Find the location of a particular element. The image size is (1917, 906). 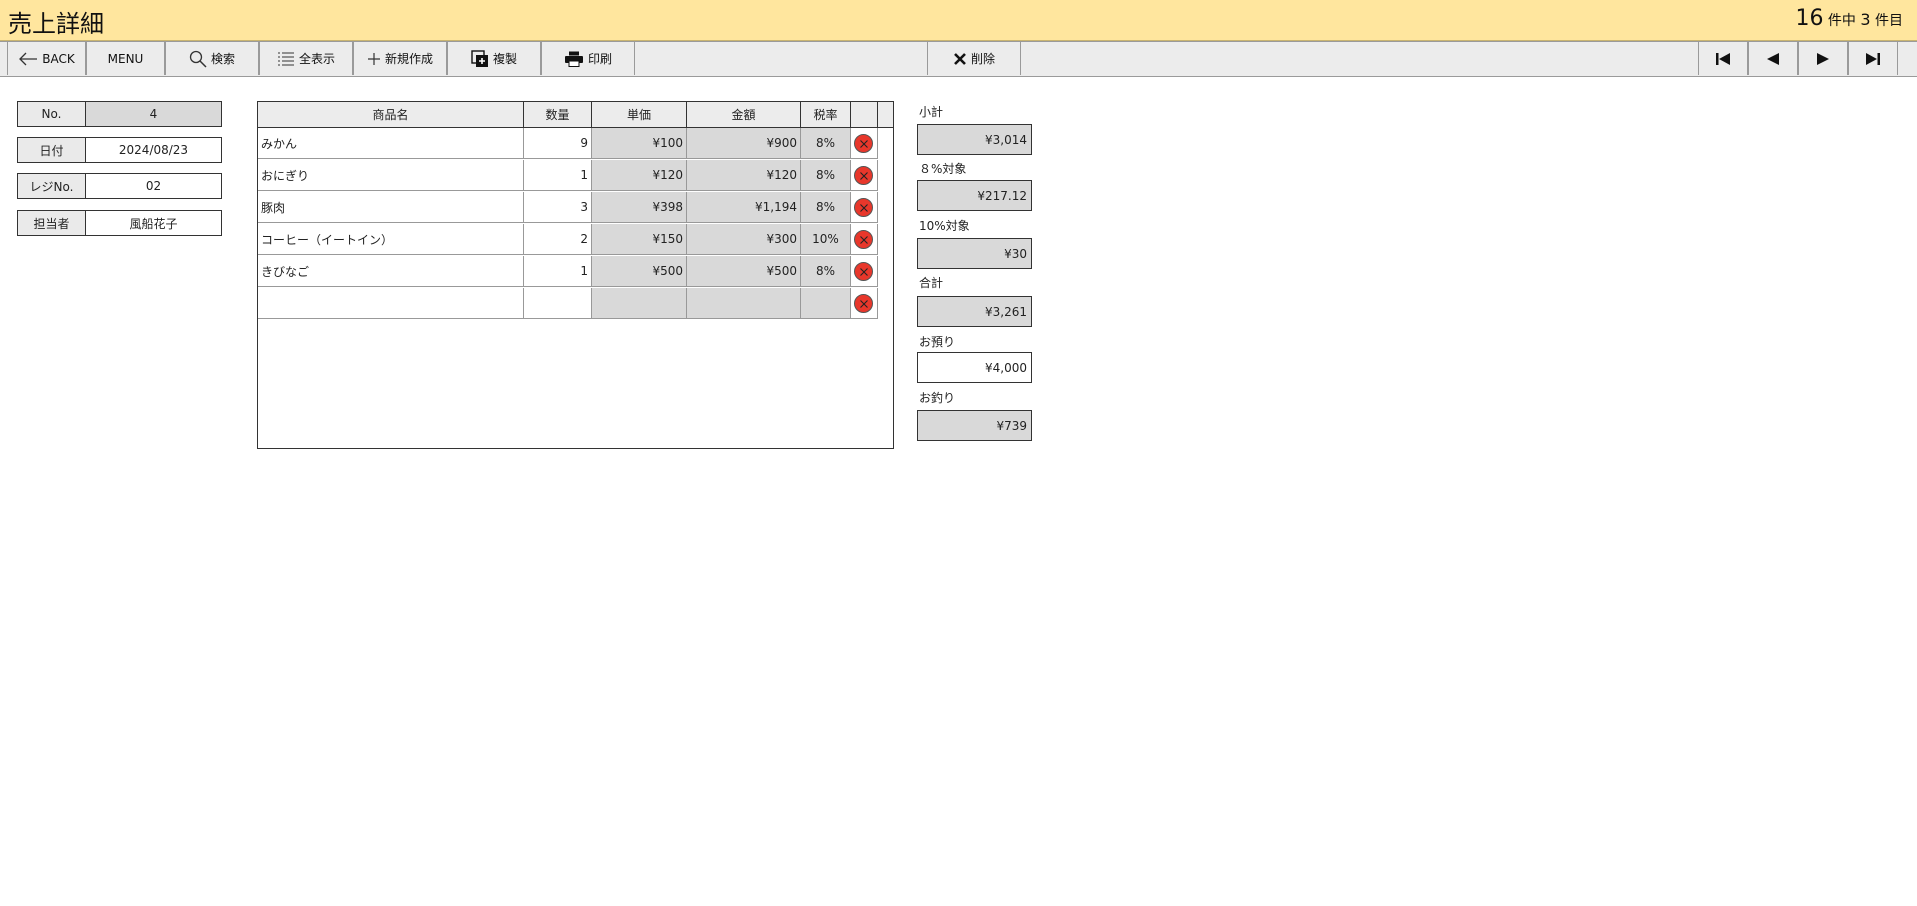

subtotal-value: ¥3,014 is located at coordinates (974, 139).